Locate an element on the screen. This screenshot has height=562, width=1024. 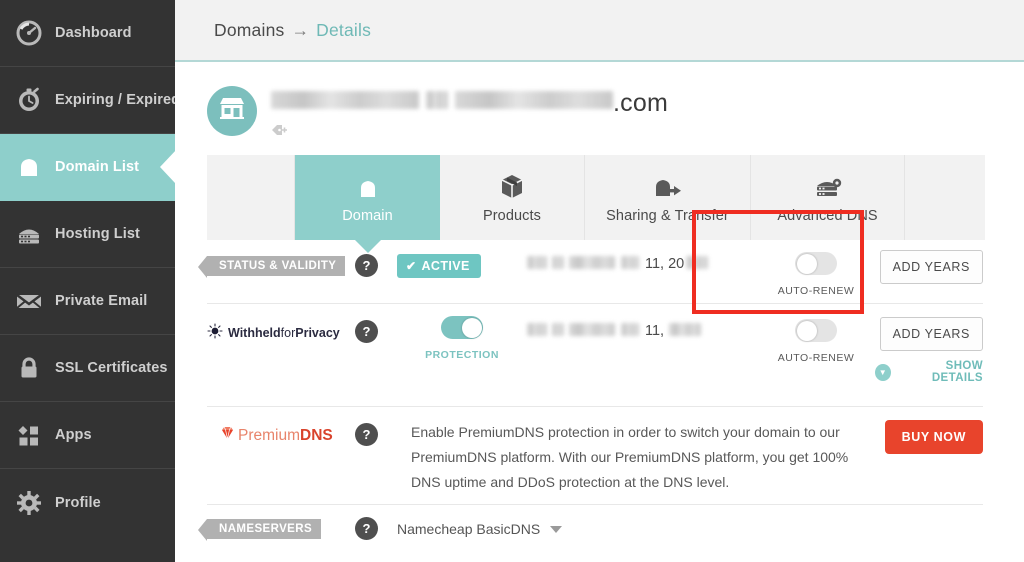
status-state-cell: ✔ ACTIVE is located at coordinates (462, 259).